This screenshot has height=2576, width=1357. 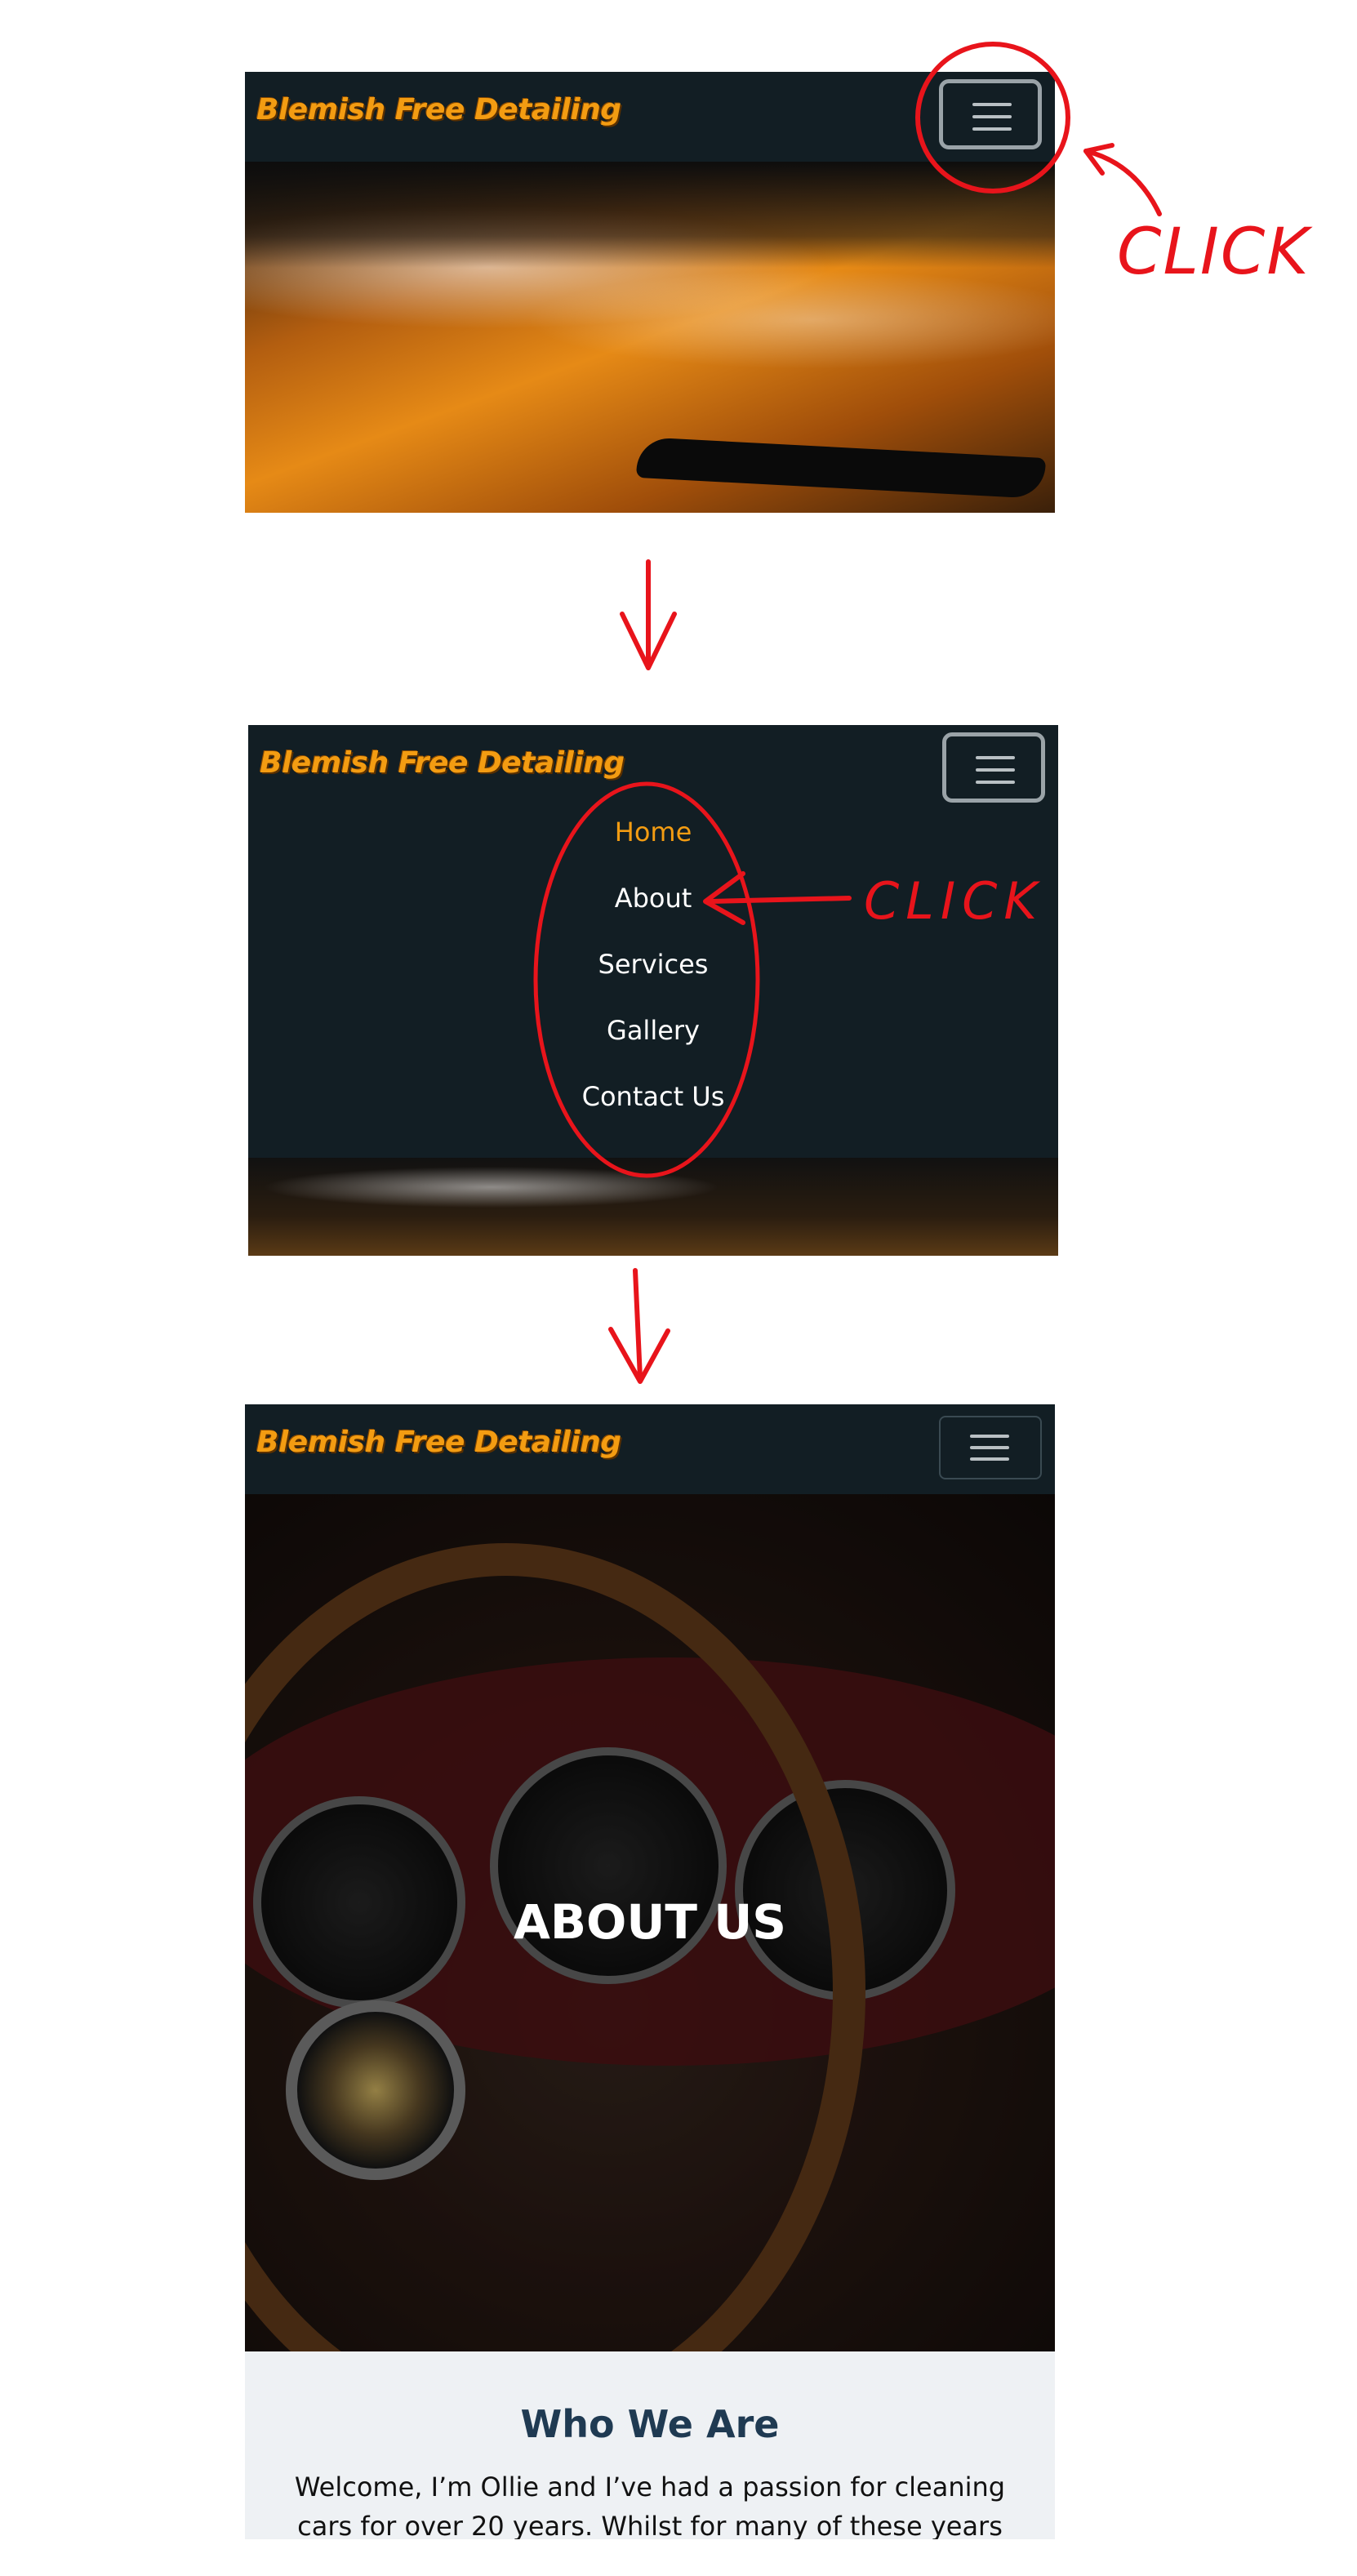 What do you see at coordinates (780, 900) in the screenshot?
I see `arrow-left-icon` at bounding box center [780, 900].